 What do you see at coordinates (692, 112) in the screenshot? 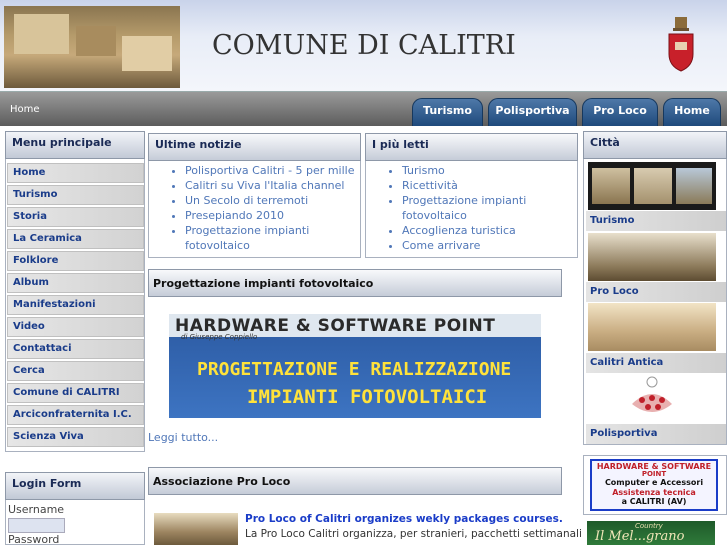
I see `tab-home: Home` at bounding box center [692, 112].